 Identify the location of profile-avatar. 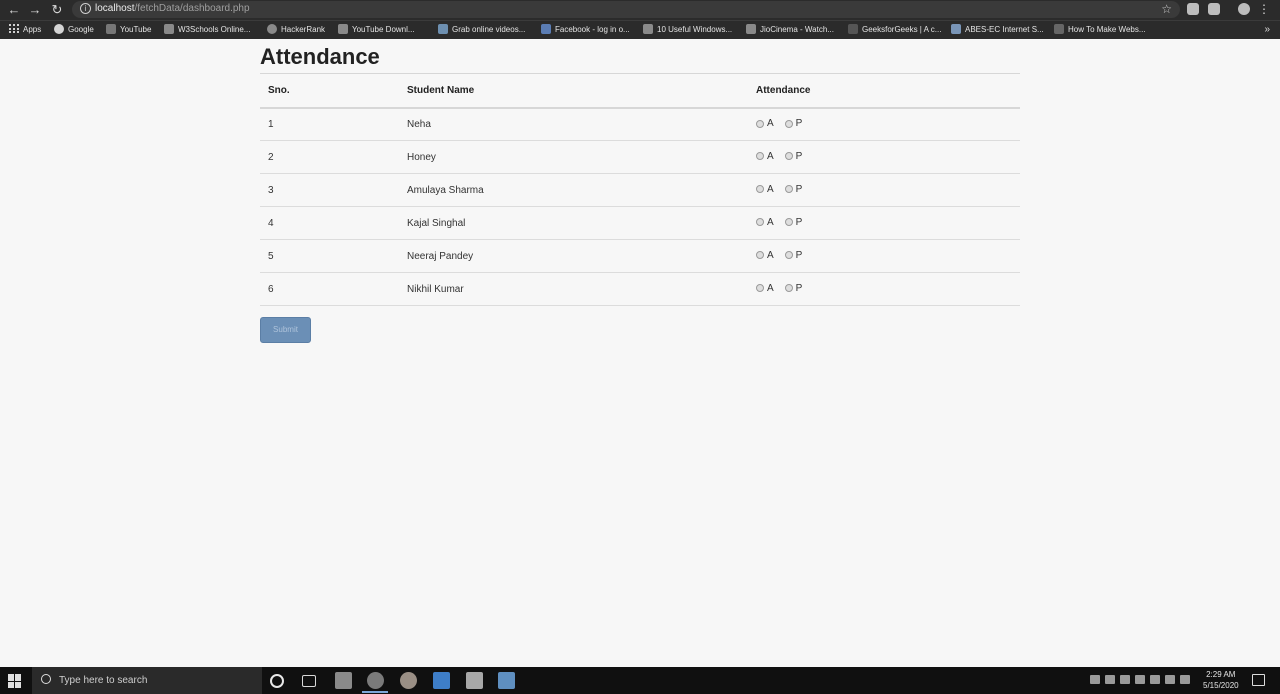
(1244, 9).